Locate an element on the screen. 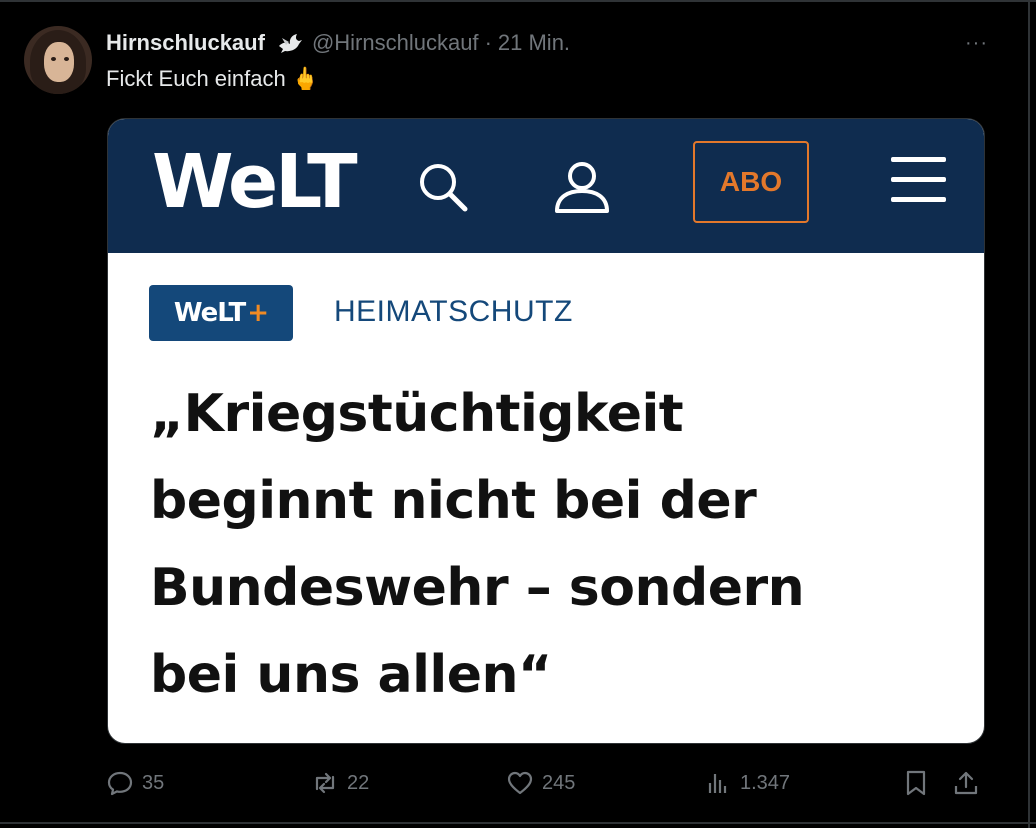 This screenshot has height=828, width=1036. hamburger-menu-icon is located at coordinates (918, 180).